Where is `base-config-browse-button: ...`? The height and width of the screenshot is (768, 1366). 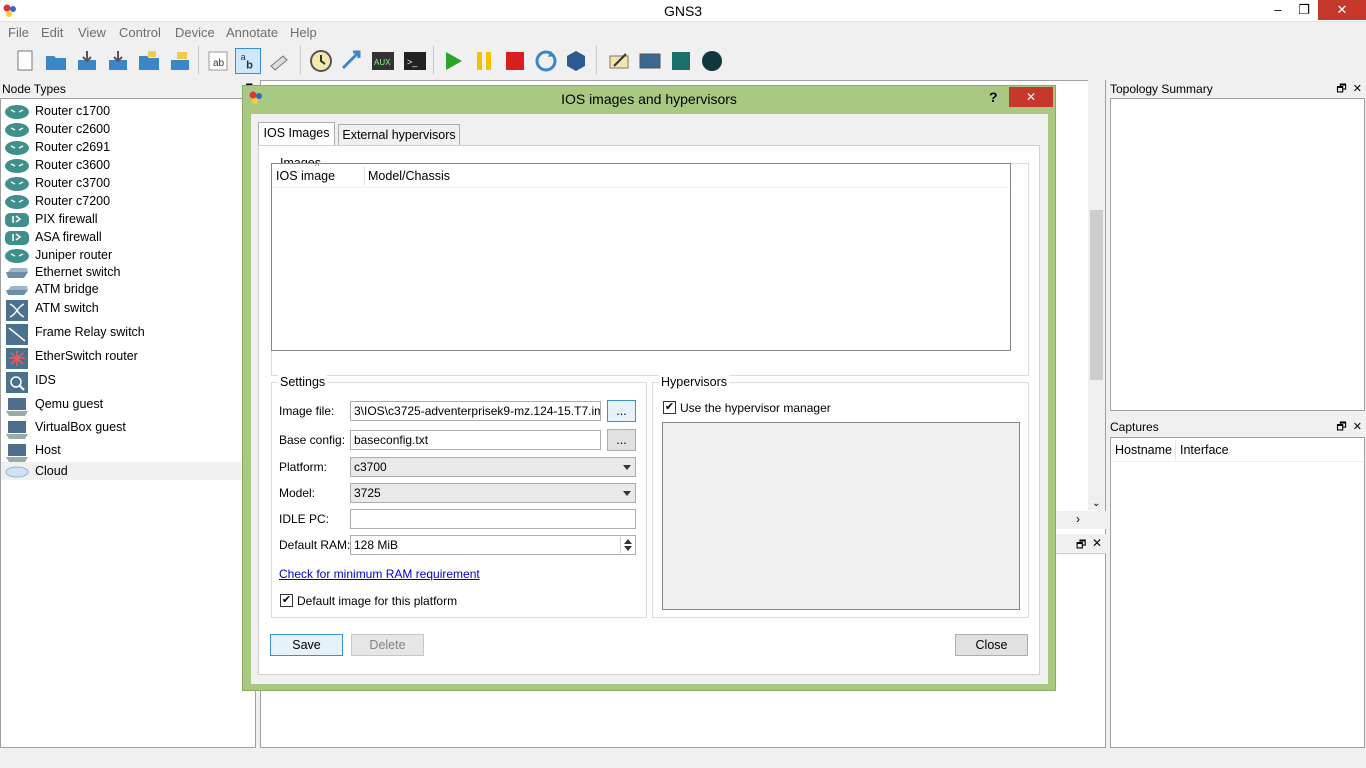
base-config-browse-button: ... is located at coordinates (621, 440).